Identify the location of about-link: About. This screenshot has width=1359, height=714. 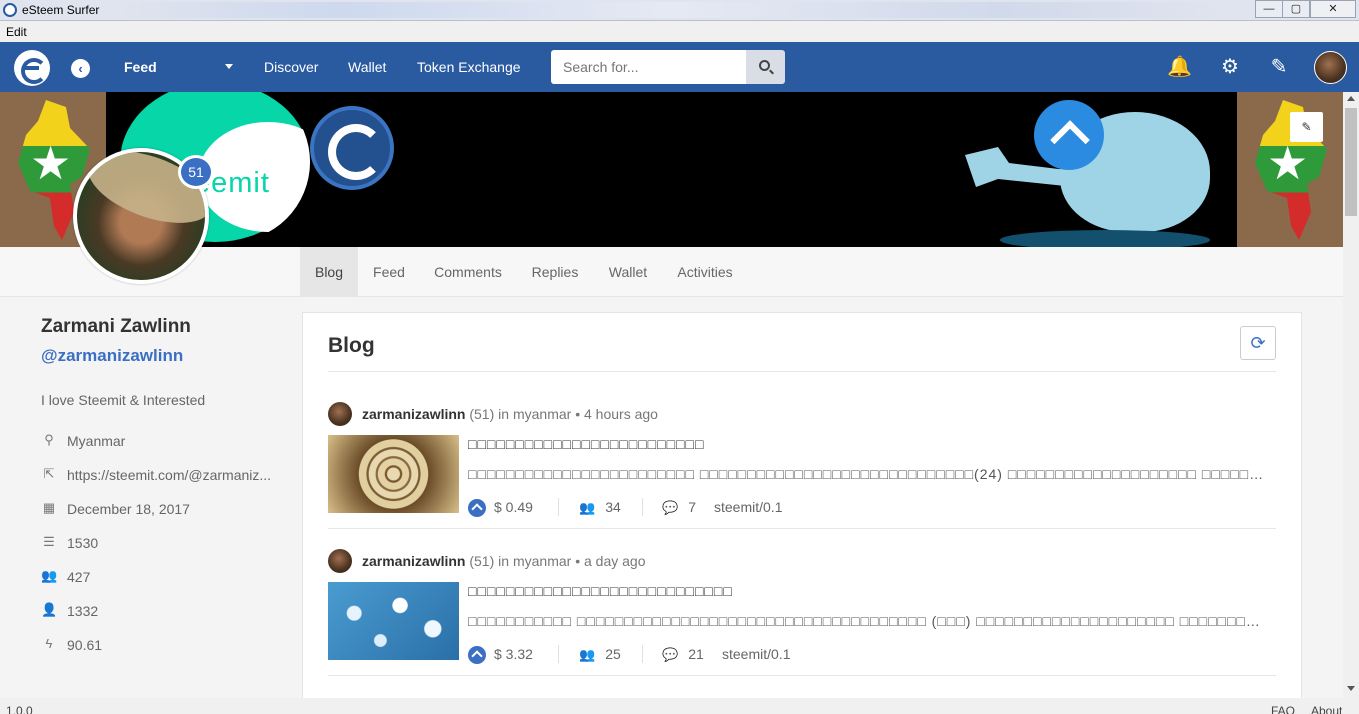
(1326, 709).